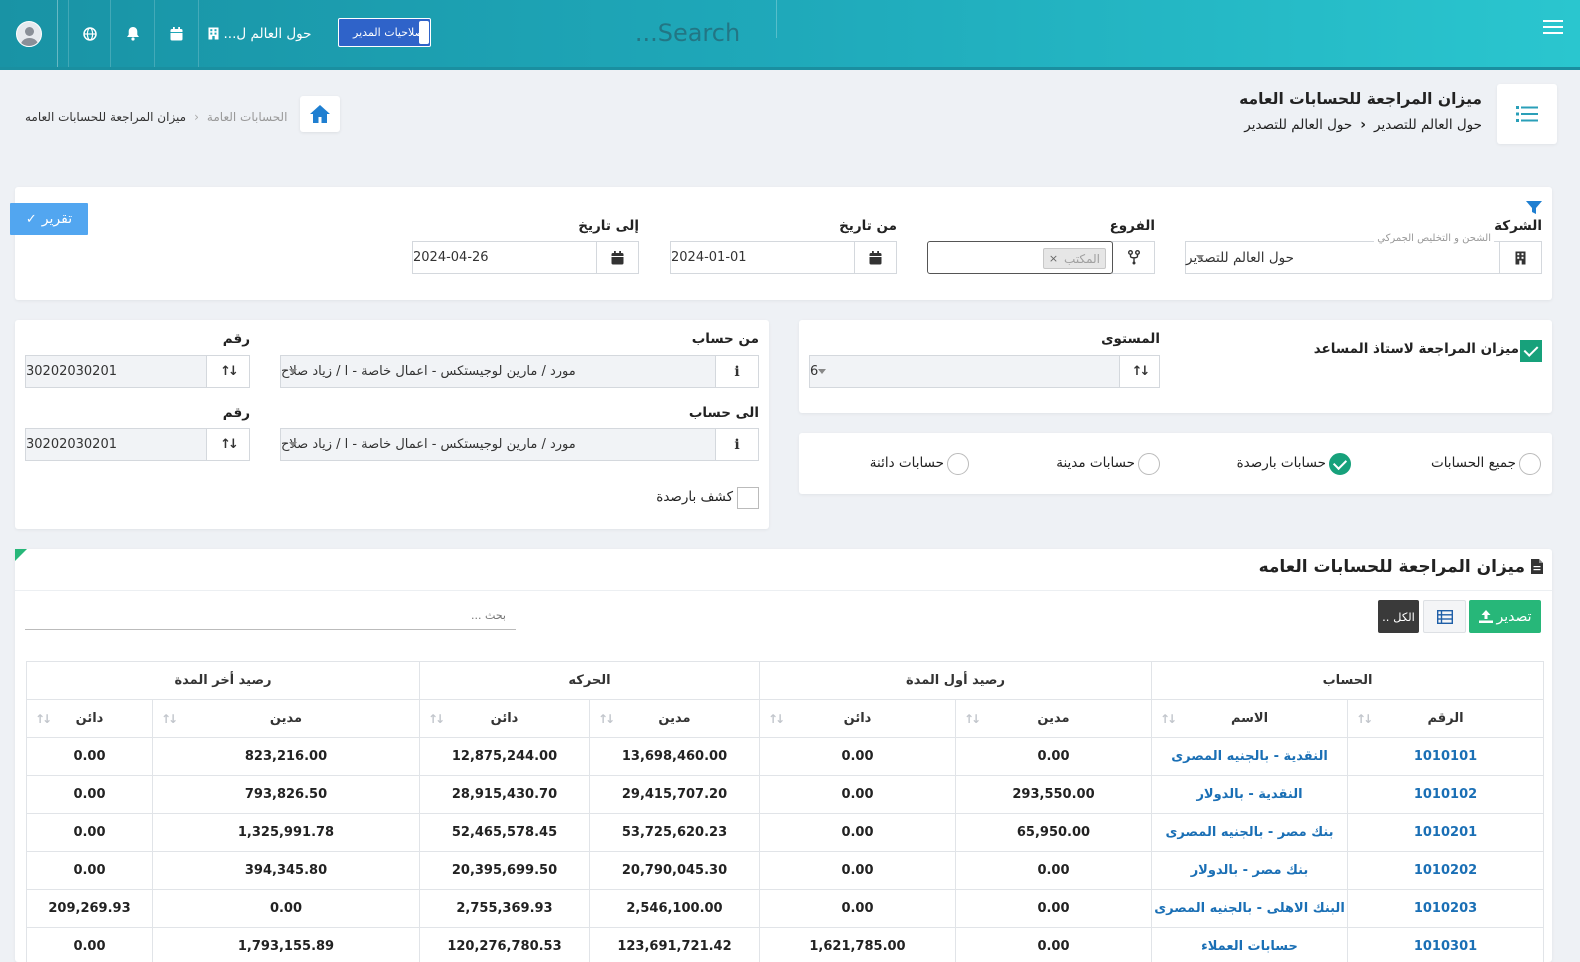 This screenshot has height=962, width=1580. What do you see at coordinates (1553, 28) in the screenshot?
I see `menu-toggle-icon` at bounding box center [1553, 28].